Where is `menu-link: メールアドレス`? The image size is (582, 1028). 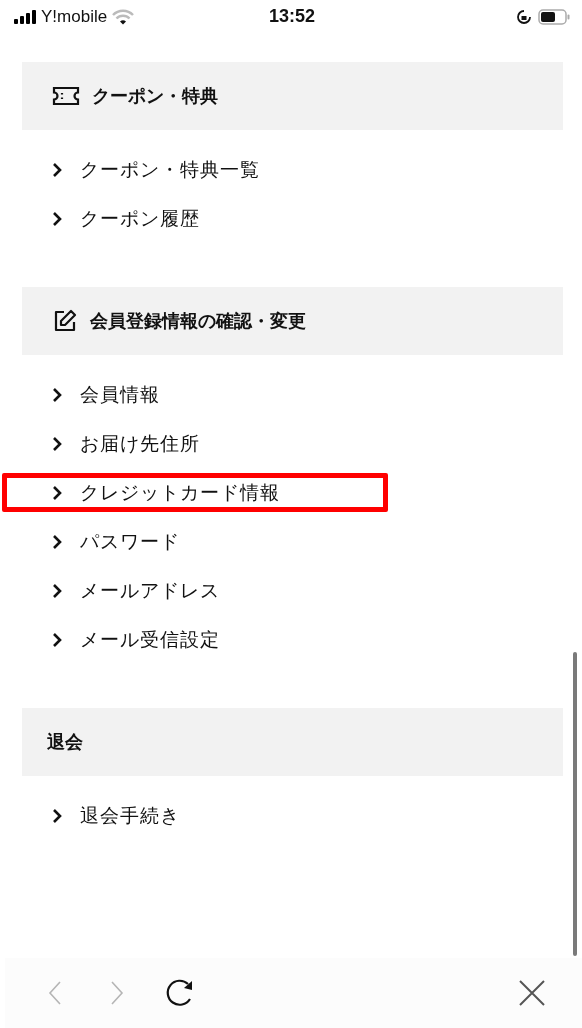
menu-link: メールアドレス is located at coordinates (150, 590).